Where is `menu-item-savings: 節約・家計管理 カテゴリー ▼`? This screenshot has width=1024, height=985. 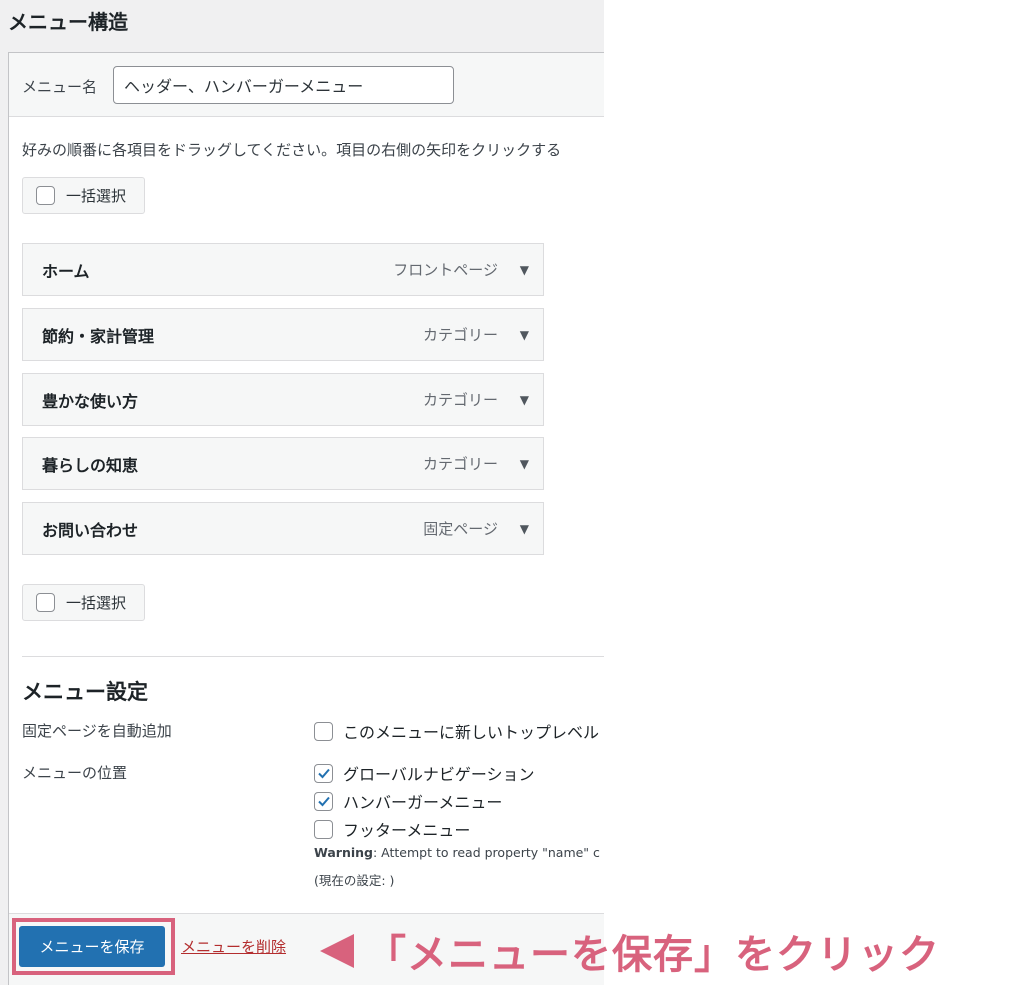 menu-item-savings: 節約・家計管理 カテゴリー ▼ is located at coordinates (283, 334).